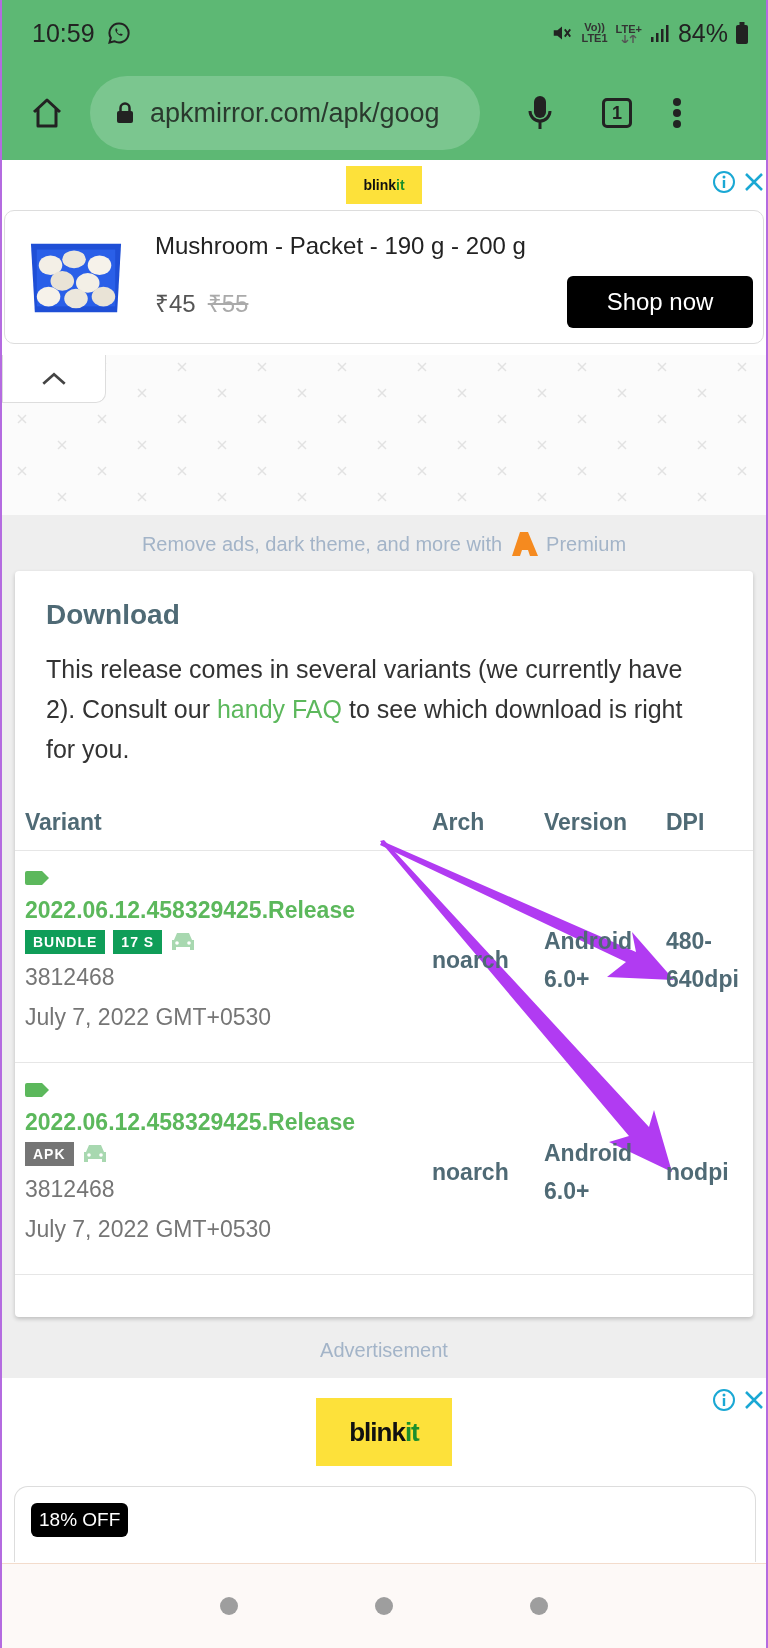 This screenshot has width=768, height=1648. I want to click on volte-label: Vo)), so click(594, 27).